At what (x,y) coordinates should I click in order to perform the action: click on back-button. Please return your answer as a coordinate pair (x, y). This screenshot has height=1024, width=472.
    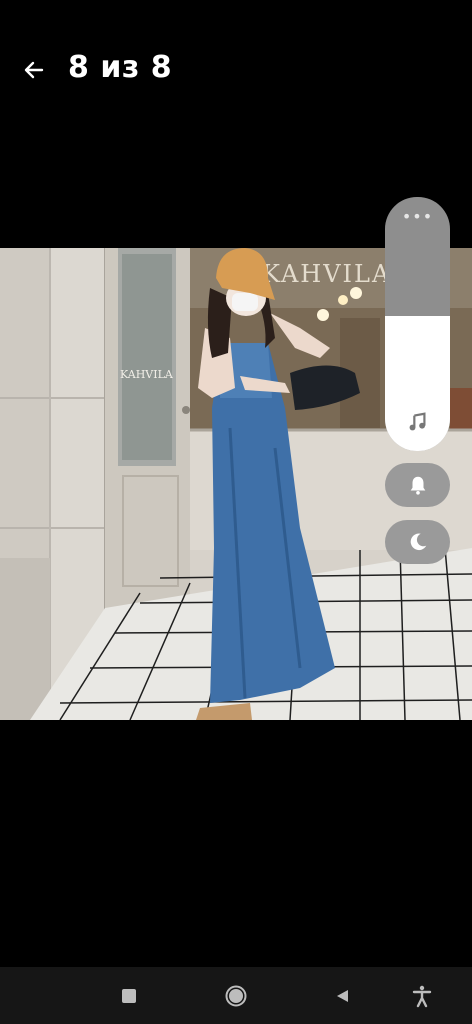
    Looking at the image, I should click on (34, 70).